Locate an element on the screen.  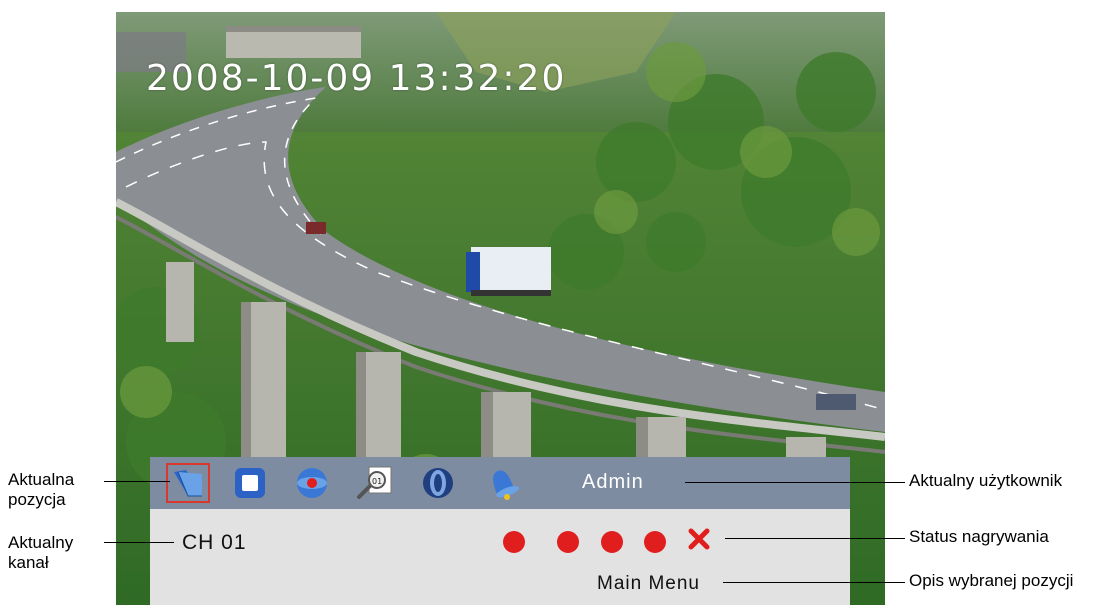
search-icon: 01 is located at coordinates (374, 483).